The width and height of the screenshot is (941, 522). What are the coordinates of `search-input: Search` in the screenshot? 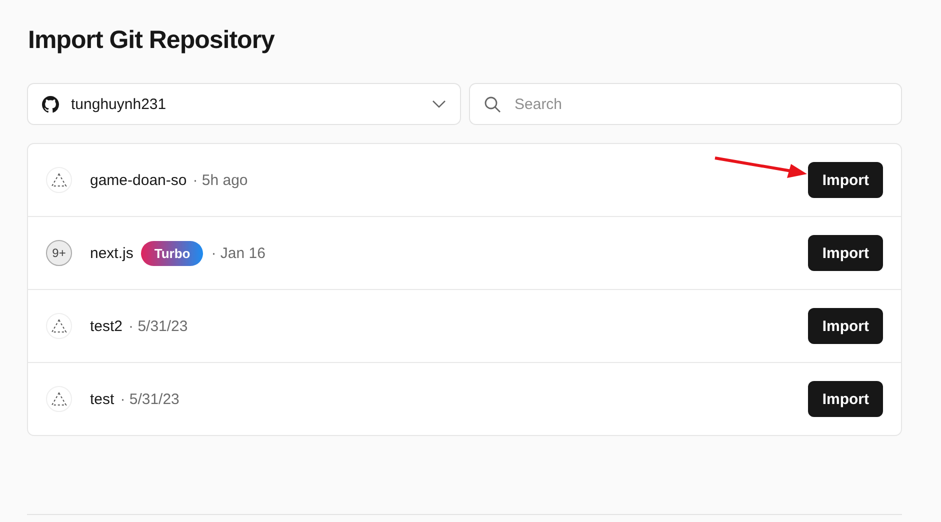 It's located at (699, 104).